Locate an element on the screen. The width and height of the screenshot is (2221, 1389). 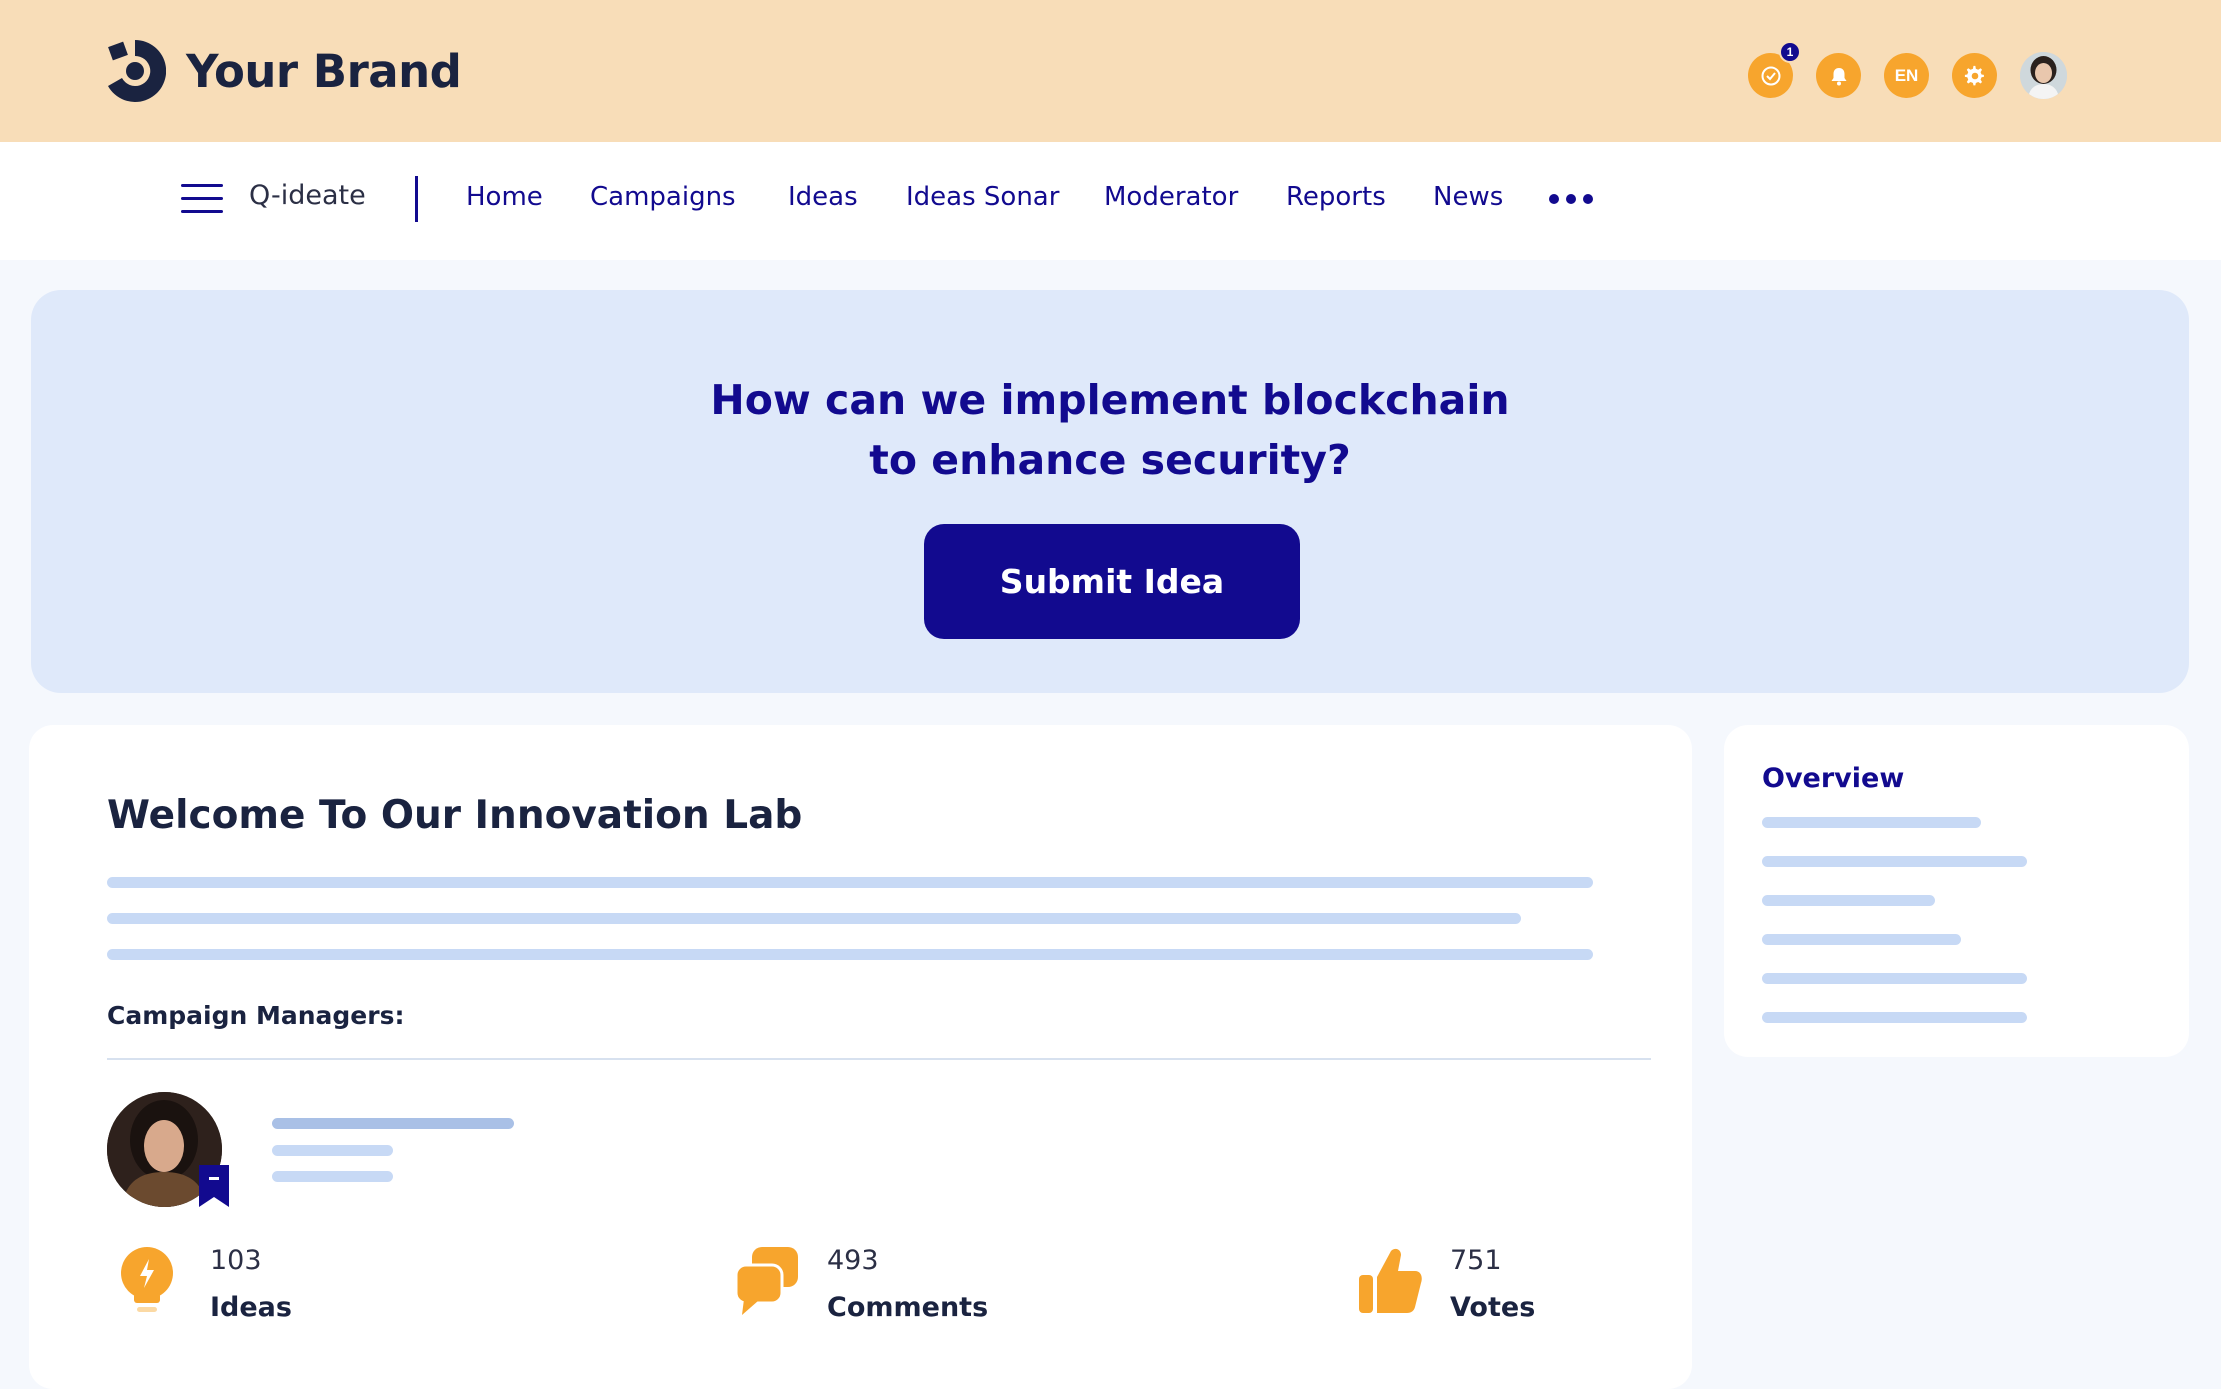
overview-card: Overview is located at coordinates (1956, 891).